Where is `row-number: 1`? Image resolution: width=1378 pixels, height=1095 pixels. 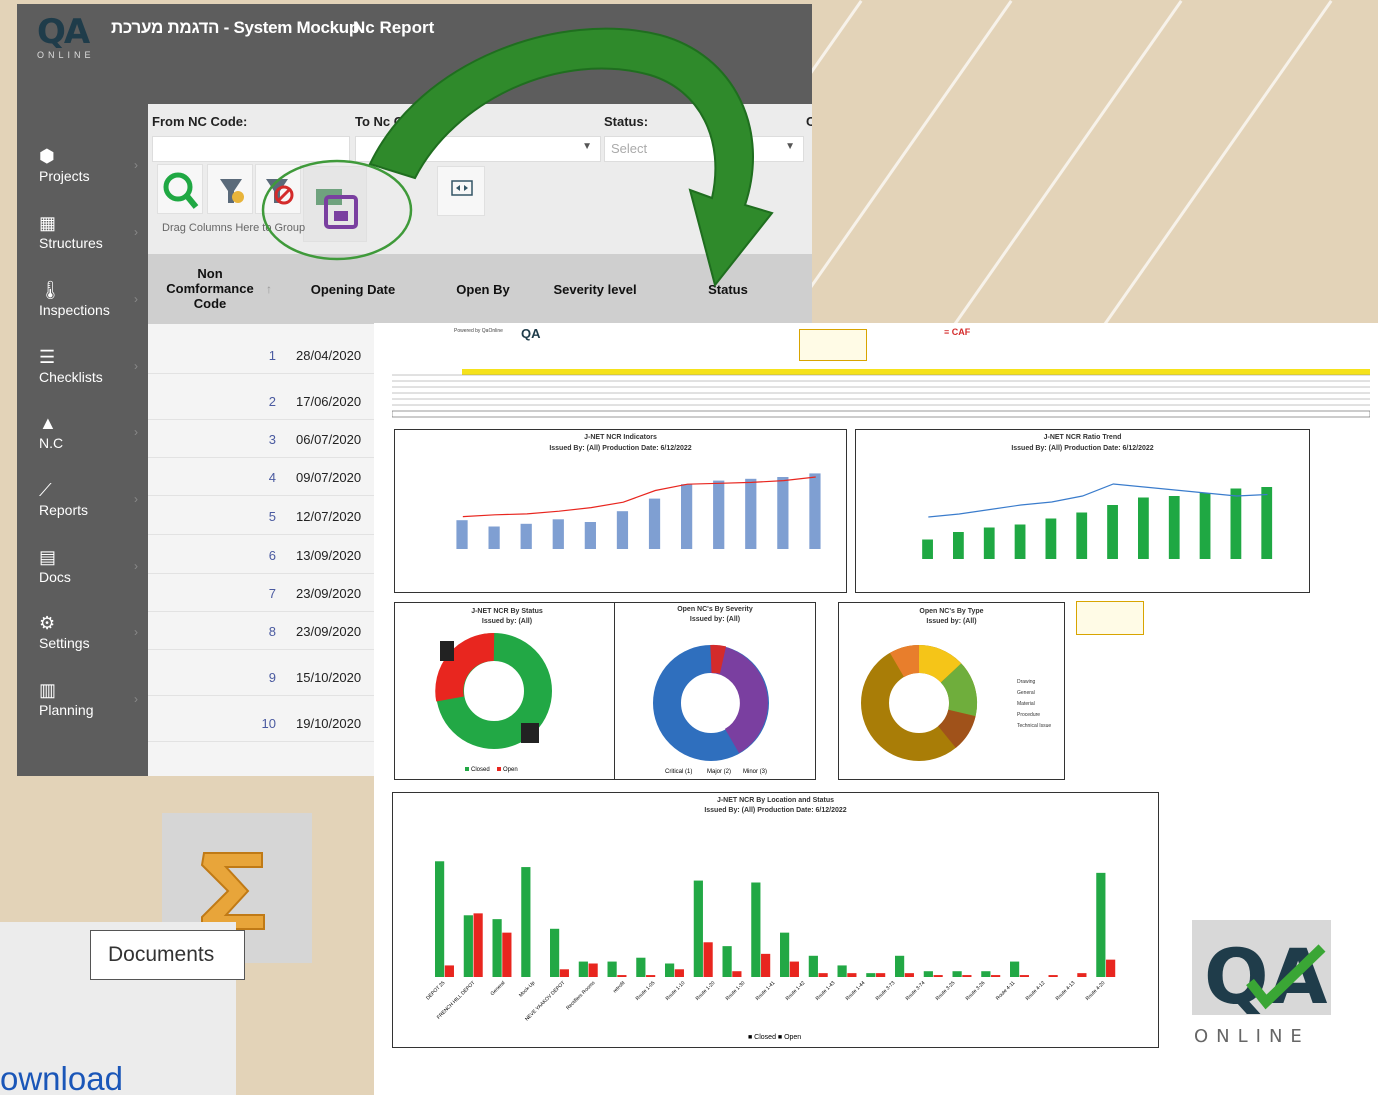 row-number: 1 is located at coordinates (212, 355).